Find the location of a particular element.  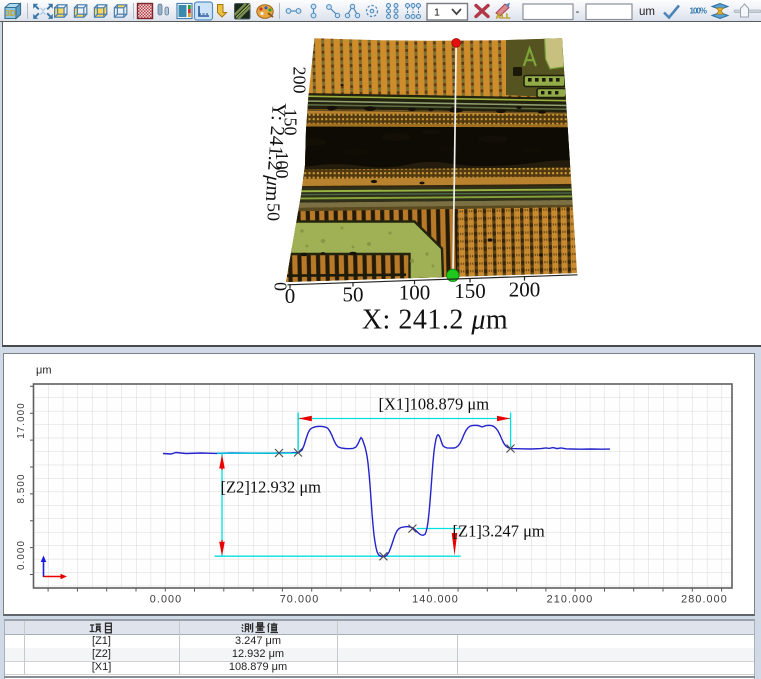

svg-text: [Z2]12.932 μm is located at coordinates (271, 487).